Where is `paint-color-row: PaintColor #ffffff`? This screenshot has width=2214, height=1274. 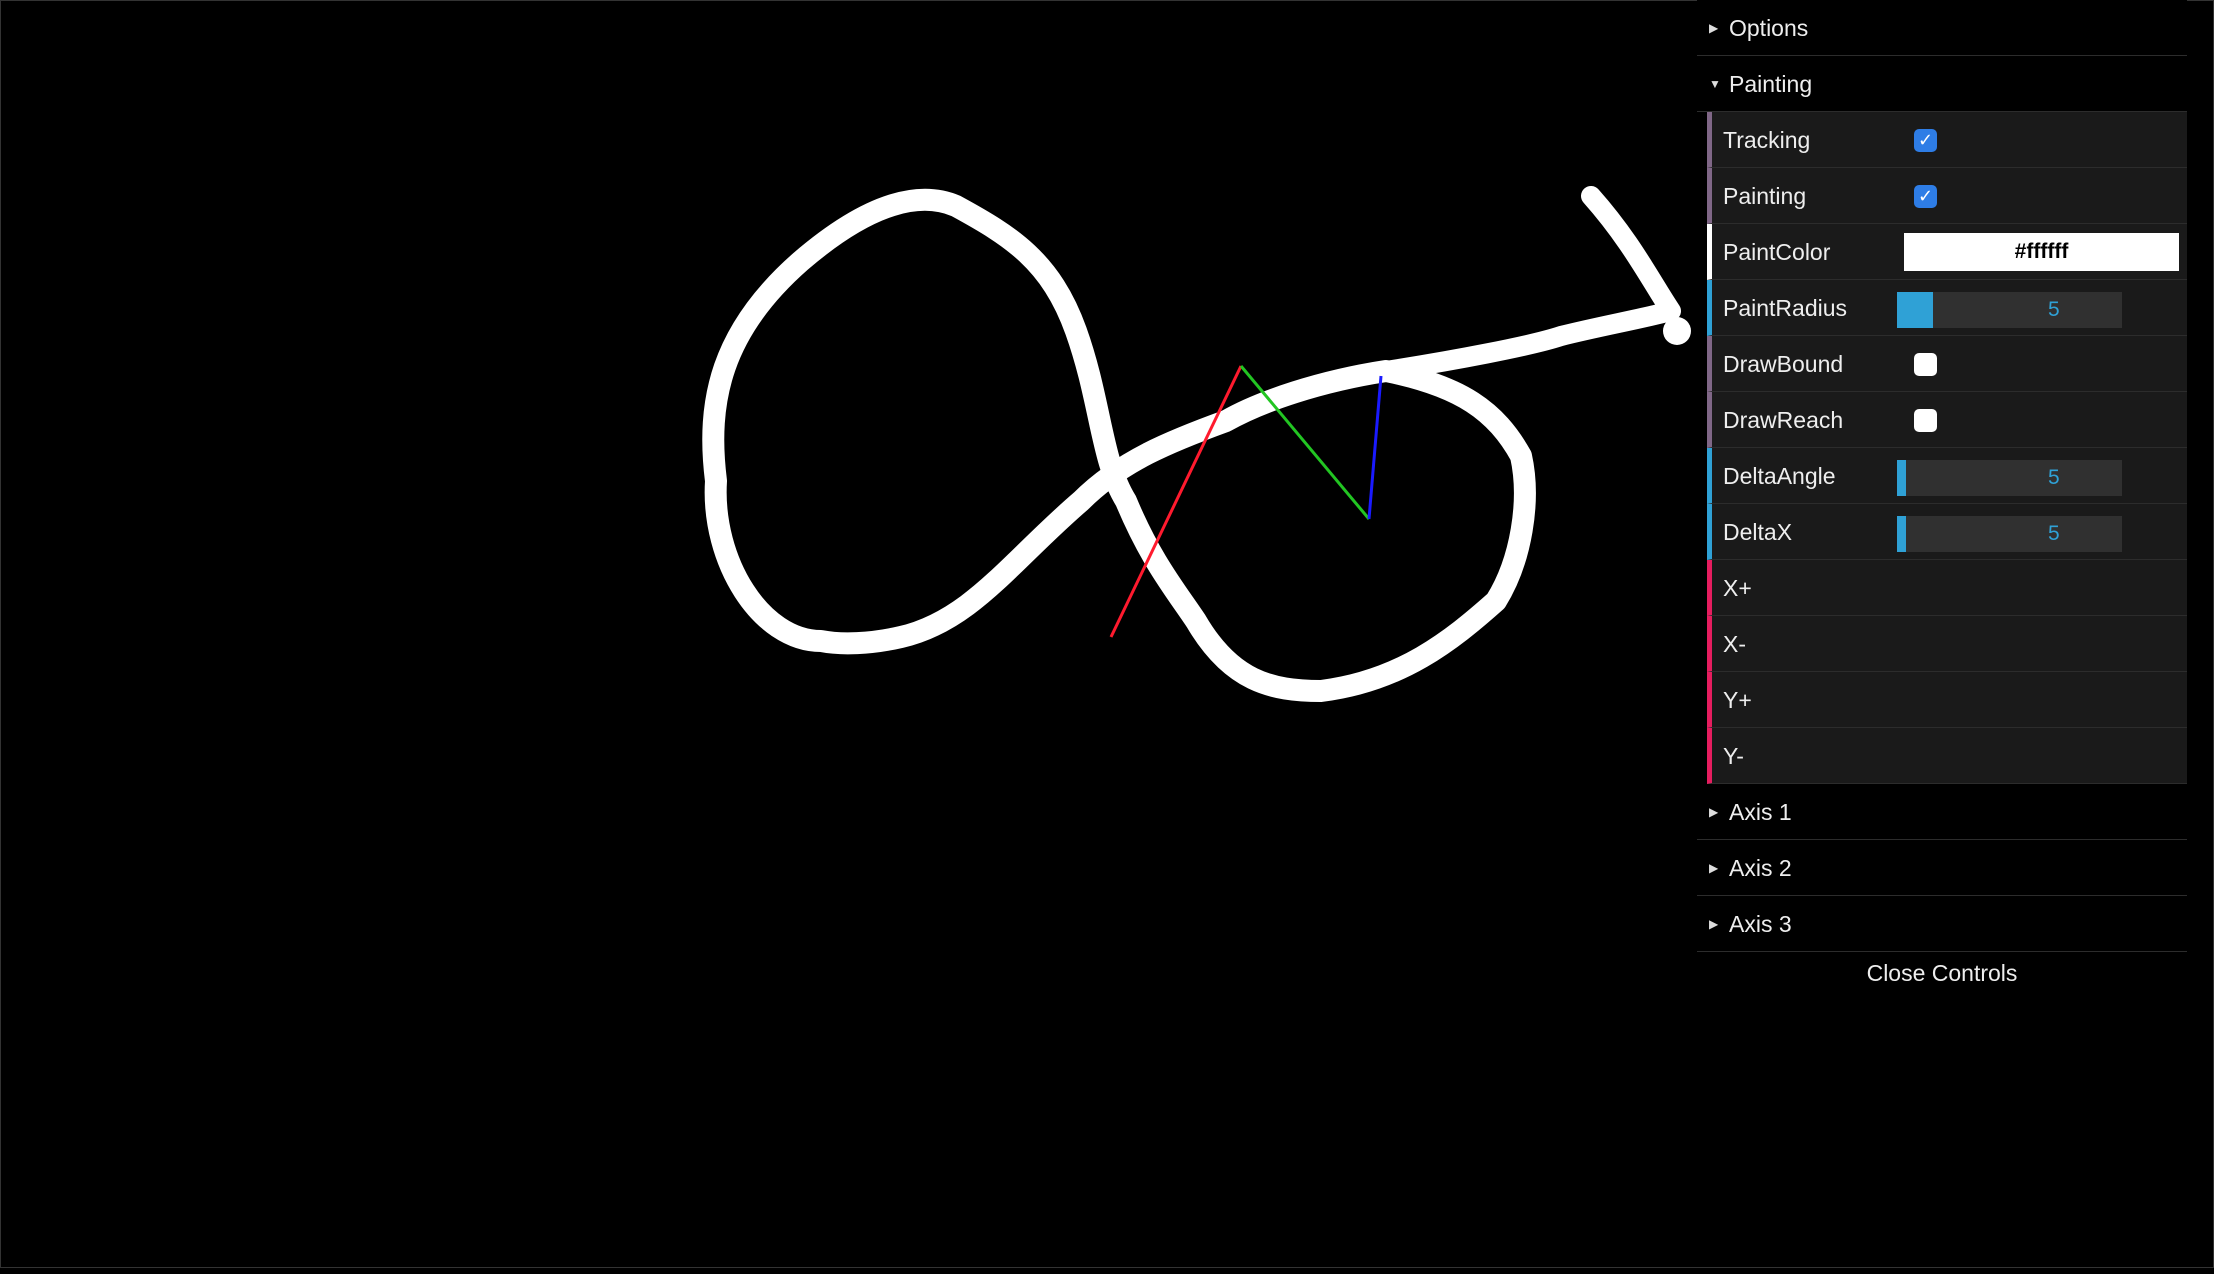
paint-color-row: PaintColor #ffffff is located at coordinates (1947, 252).